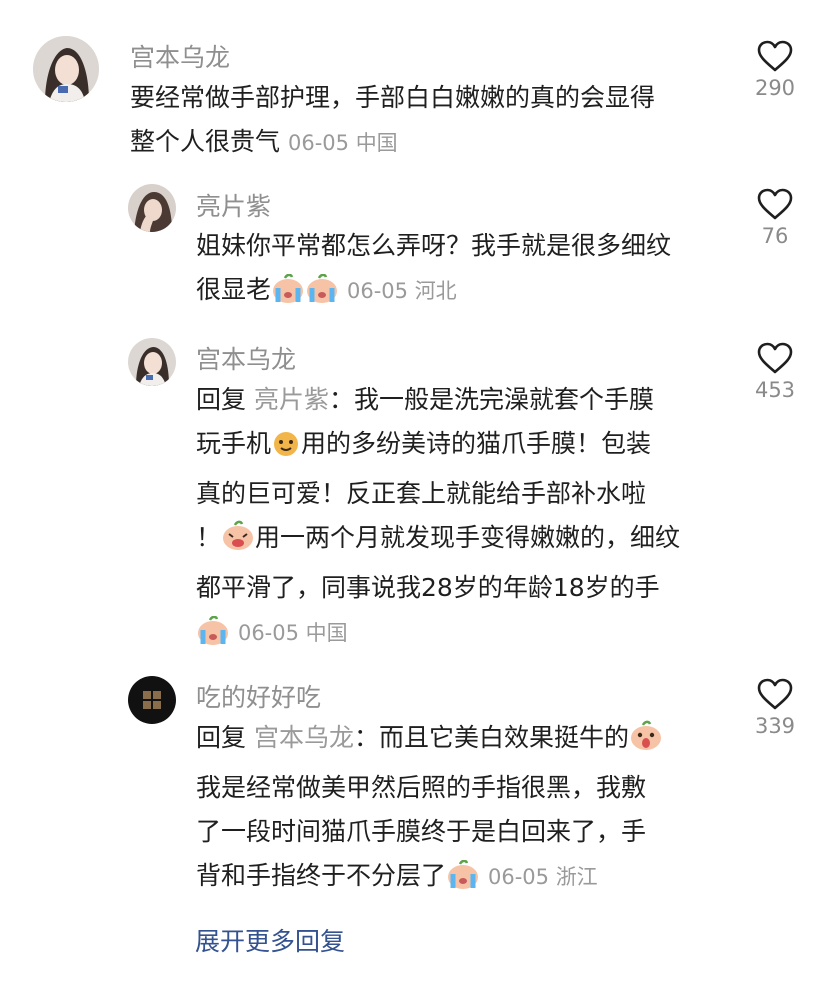 The width and height of the screenshot is (828, 981). I want to click on comment-text: 姐妹你平常都怎么弄呀？我手就是很多细纹 很显老 06-05 河北, so click(466, 271).